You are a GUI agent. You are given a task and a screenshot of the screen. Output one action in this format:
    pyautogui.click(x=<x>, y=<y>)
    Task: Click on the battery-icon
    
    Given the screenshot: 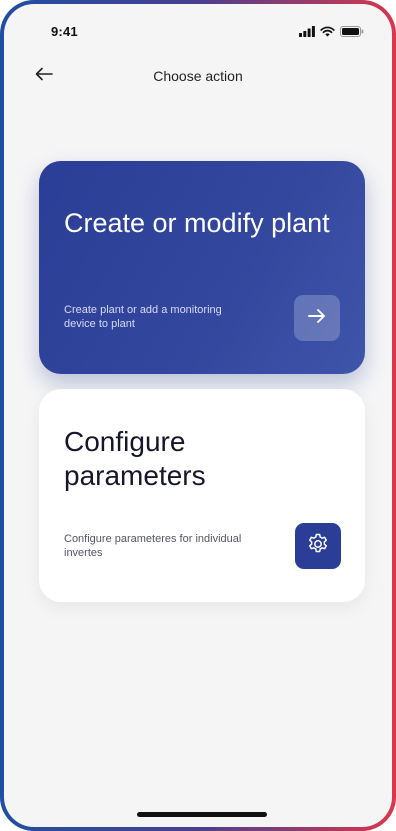 What is the action you would take?
    pyautogui.click(x=352, y=33)
    